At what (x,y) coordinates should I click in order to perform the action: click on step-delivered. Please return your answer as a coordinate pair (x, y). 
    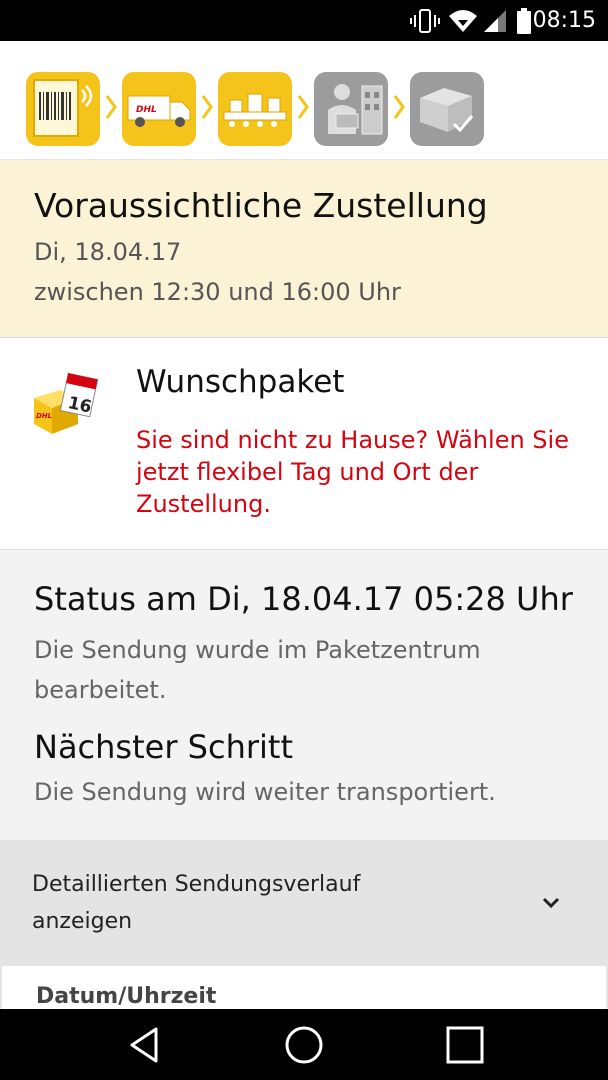
    Looking at the image, I should click on (447, 109).